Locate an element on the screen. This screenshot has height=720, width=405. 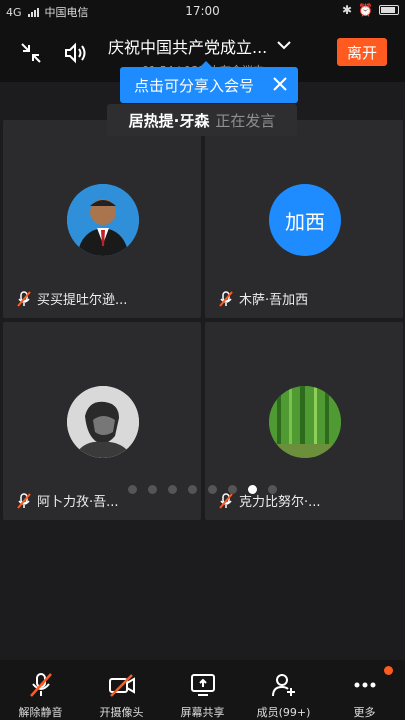
participant-tile: 加西 木萨·吾加西 is located at coordinates (304, 219).